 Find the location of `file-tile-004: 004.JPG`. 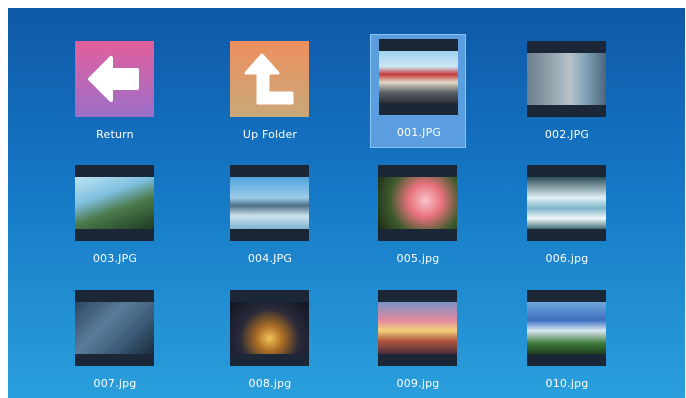

file-tile-004: 004.JPG is located at coordinates (270, 200).